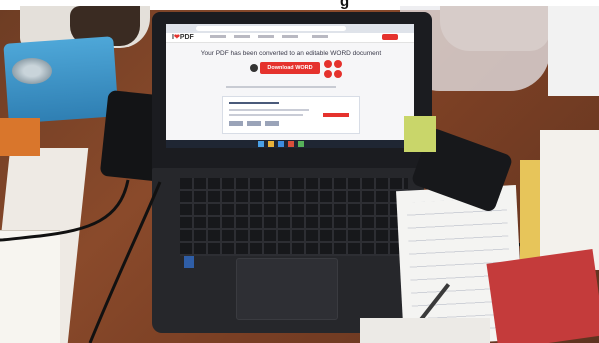 The height and width of the screenshot is (343, 599). What do you see at coordinates (420, 134) in the screenshot?
I see `green-folder` at bounding box center [420, 134].